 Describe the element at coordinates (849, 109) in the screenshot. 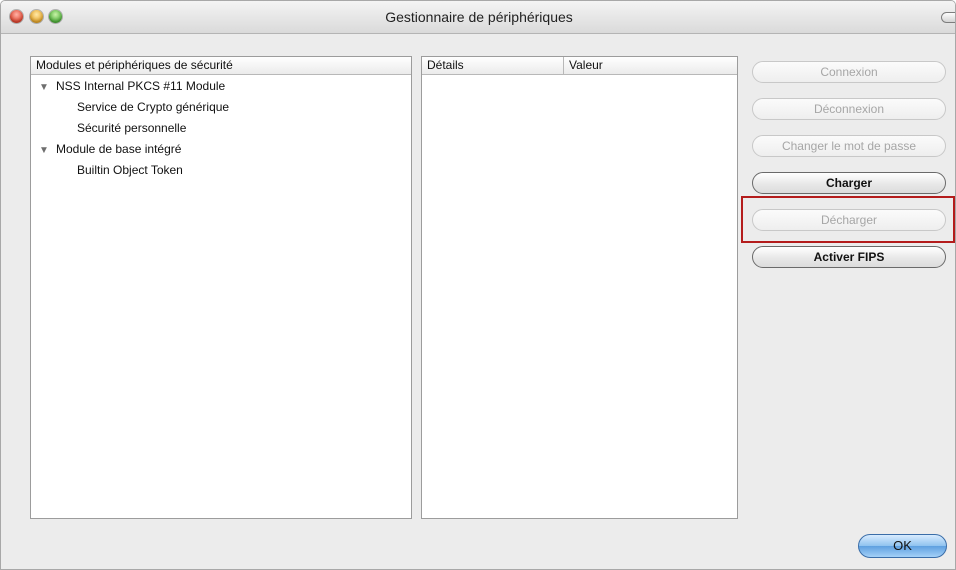

I see `logout-button: Déconnexion` at that location.